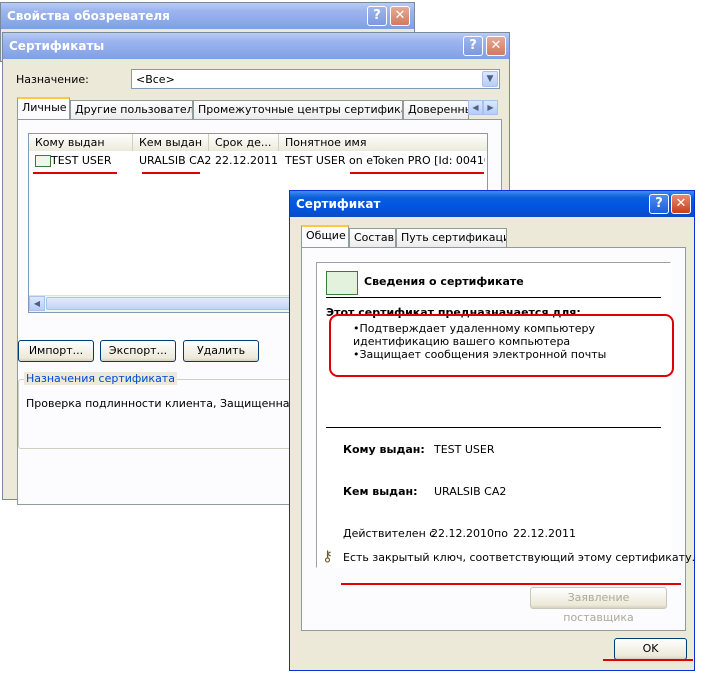  Describe the element at coordinates (383, 142) in the screenshot. I see `column-header-friendly-name: Понятное имя` at that location.